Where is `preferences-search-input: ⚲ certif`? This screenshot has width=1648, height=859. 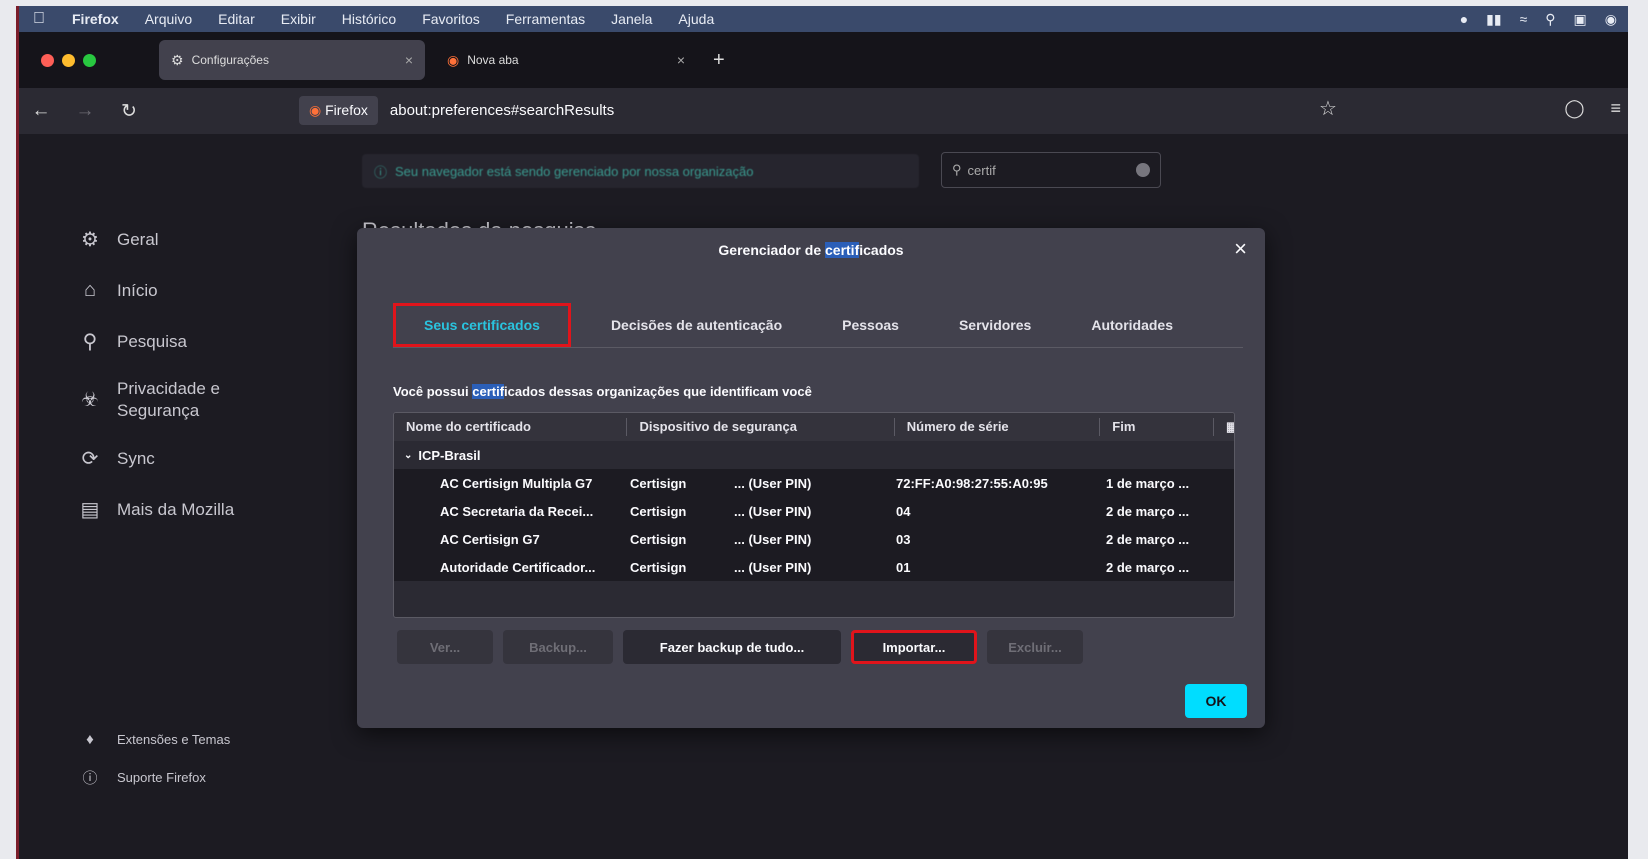 preferences-search-input: ⚲ certif is located at coordinates (1051, 170).